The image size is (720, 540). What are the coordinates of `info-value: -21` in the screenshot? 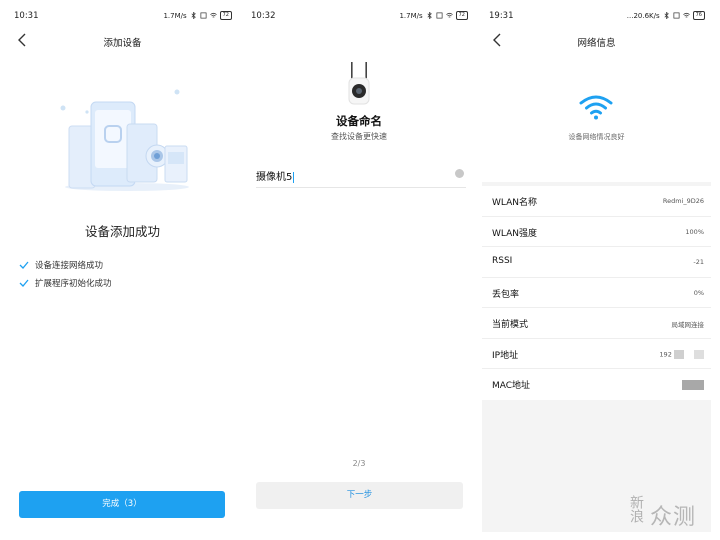 It's located at (698, 262).